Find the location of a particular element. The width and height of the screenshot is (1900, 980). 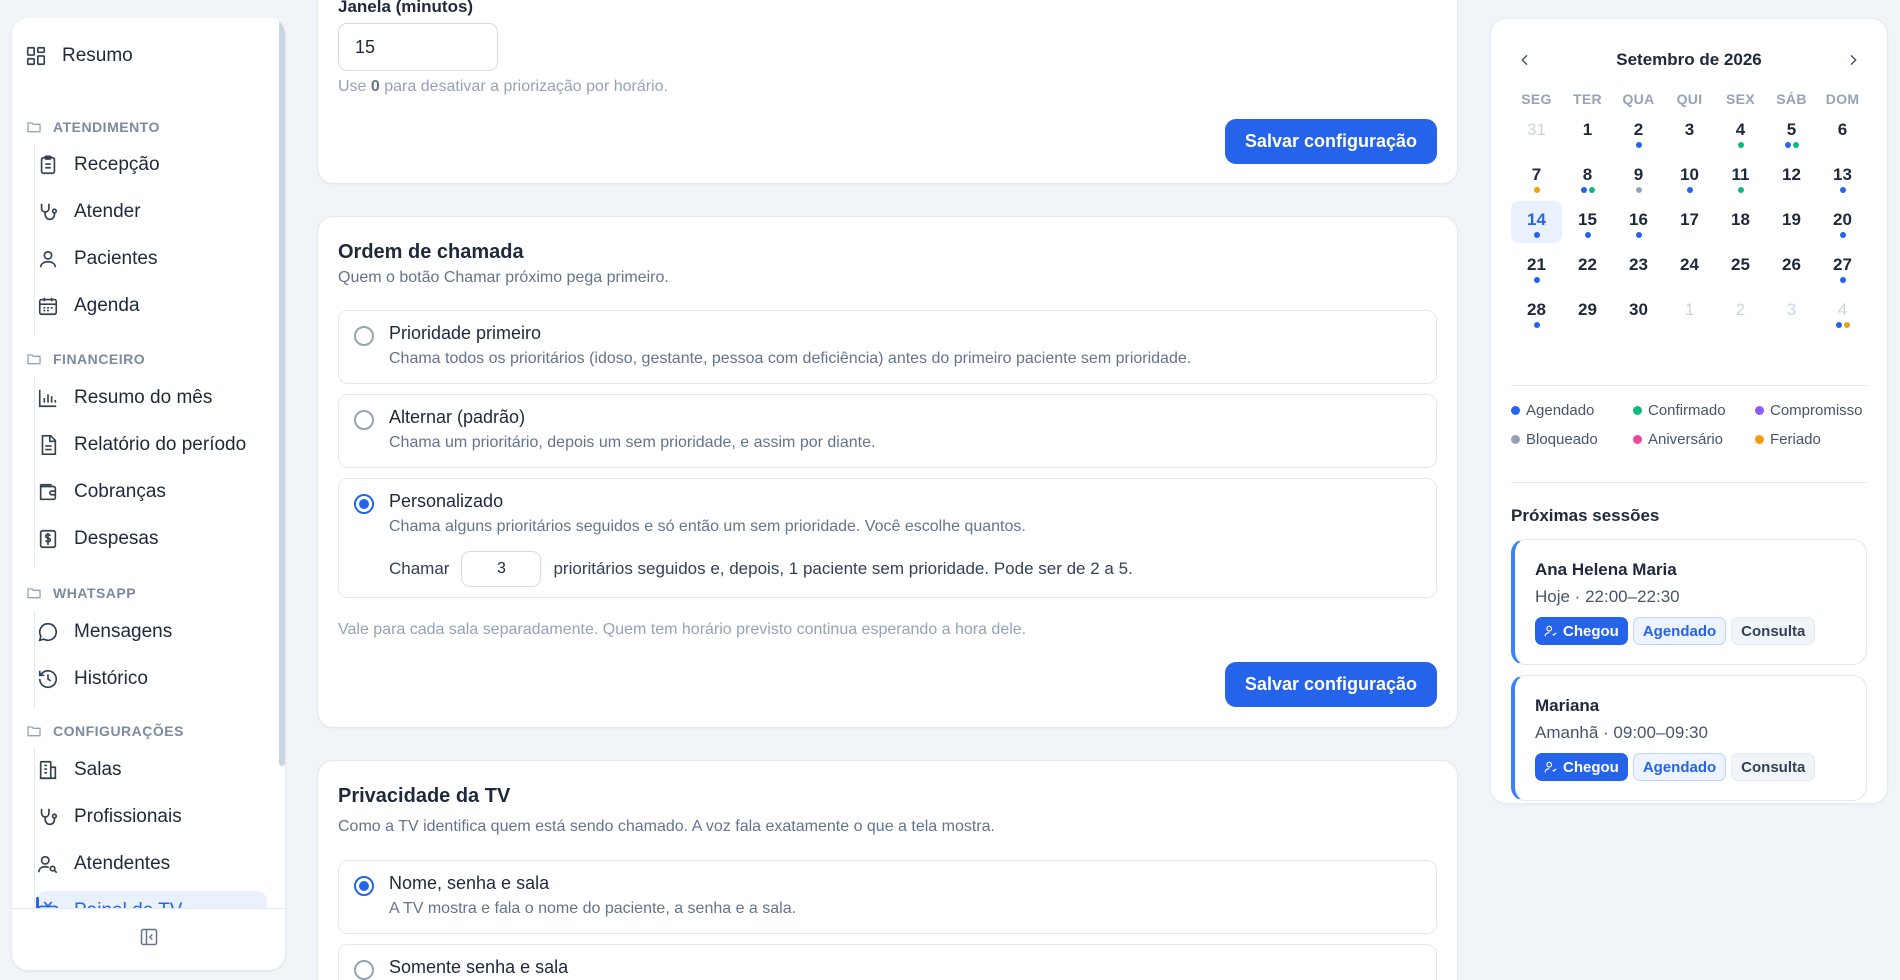

calendar-day: 24 is located at coordinates (1689, 267).